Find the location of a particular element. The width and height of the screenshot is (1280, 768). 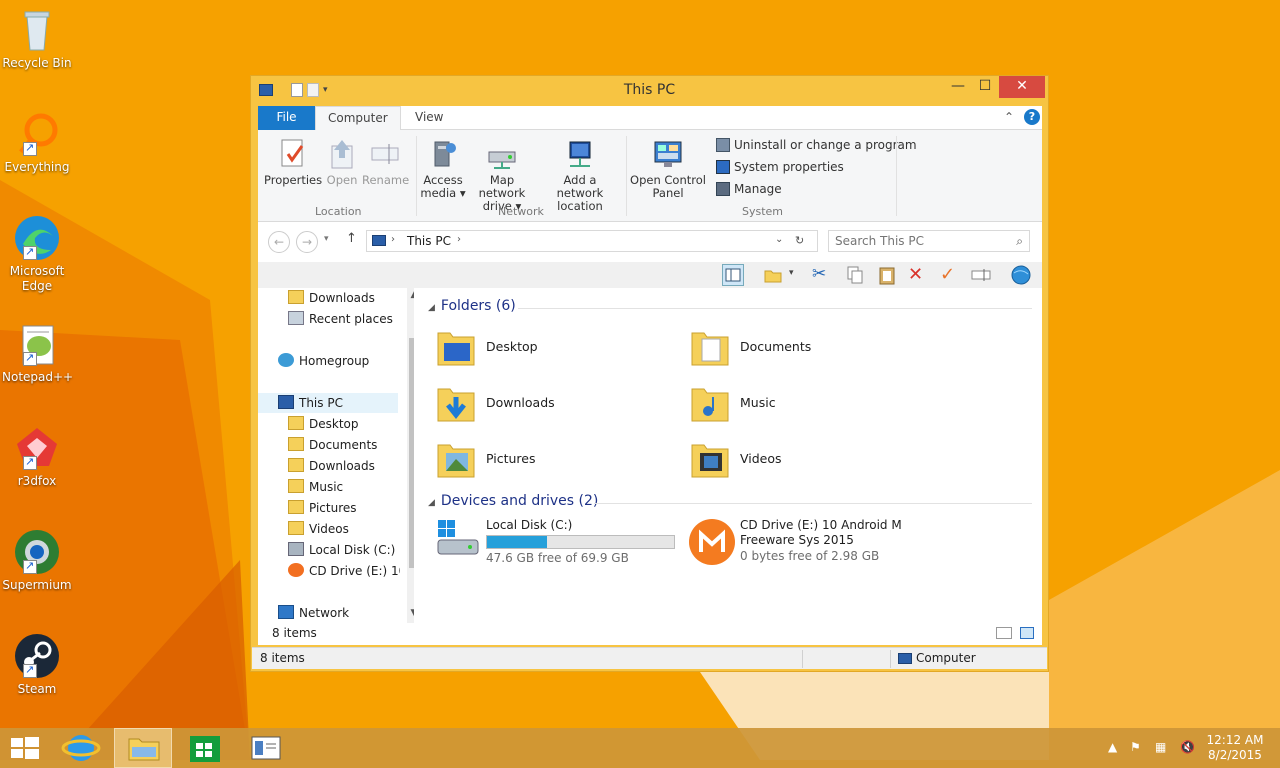

add-network-location-button: Add a network location is located at coordinates (580, 174).